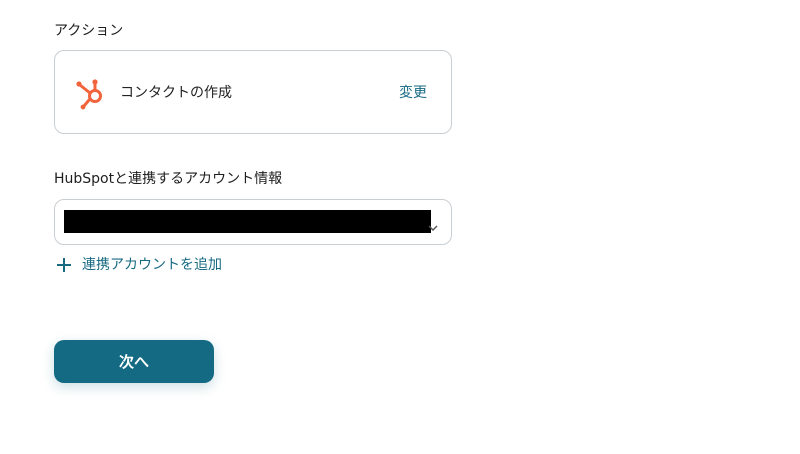 The height and width of the screenshot is (454, 800). What do you see at coordinates (90, 93) in the screenshot?
I see `hubspot-logo-icon` at bounding box center [90, 93].